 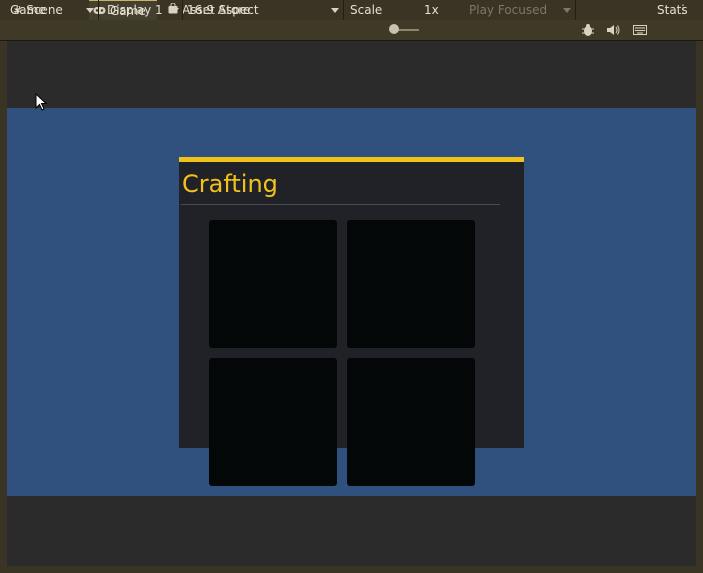 What do you see at coordinates (49, 10) in the screenshot?
I see `view-mode-dropdown: Game` at bounding box center [49, 10].